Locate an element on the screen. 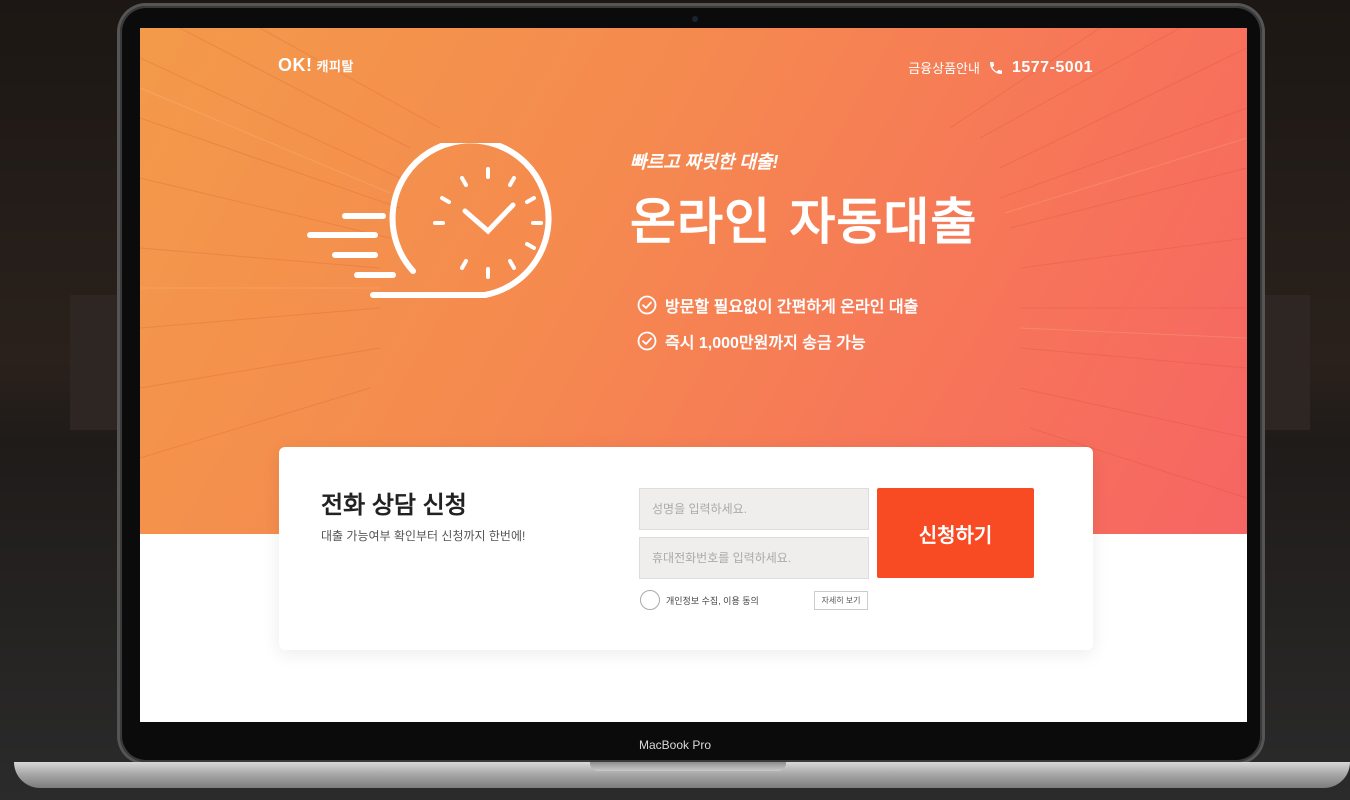  phone-icon is located at coordinates (995, 67).